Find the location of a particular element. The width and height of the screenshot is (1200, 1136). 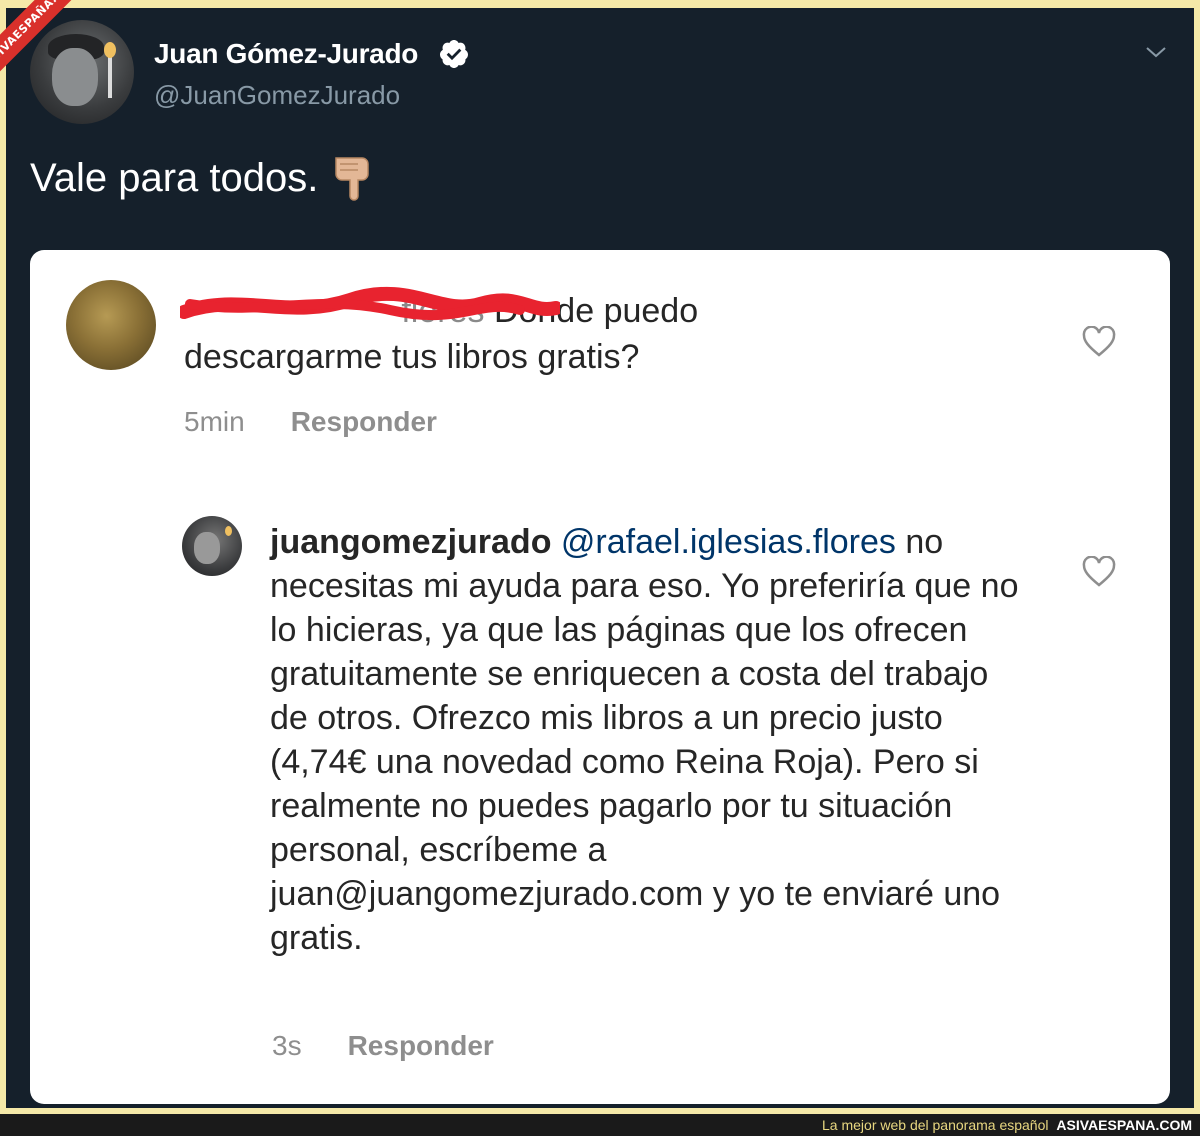

commenter-avatar is located at coordinates (111, 325).